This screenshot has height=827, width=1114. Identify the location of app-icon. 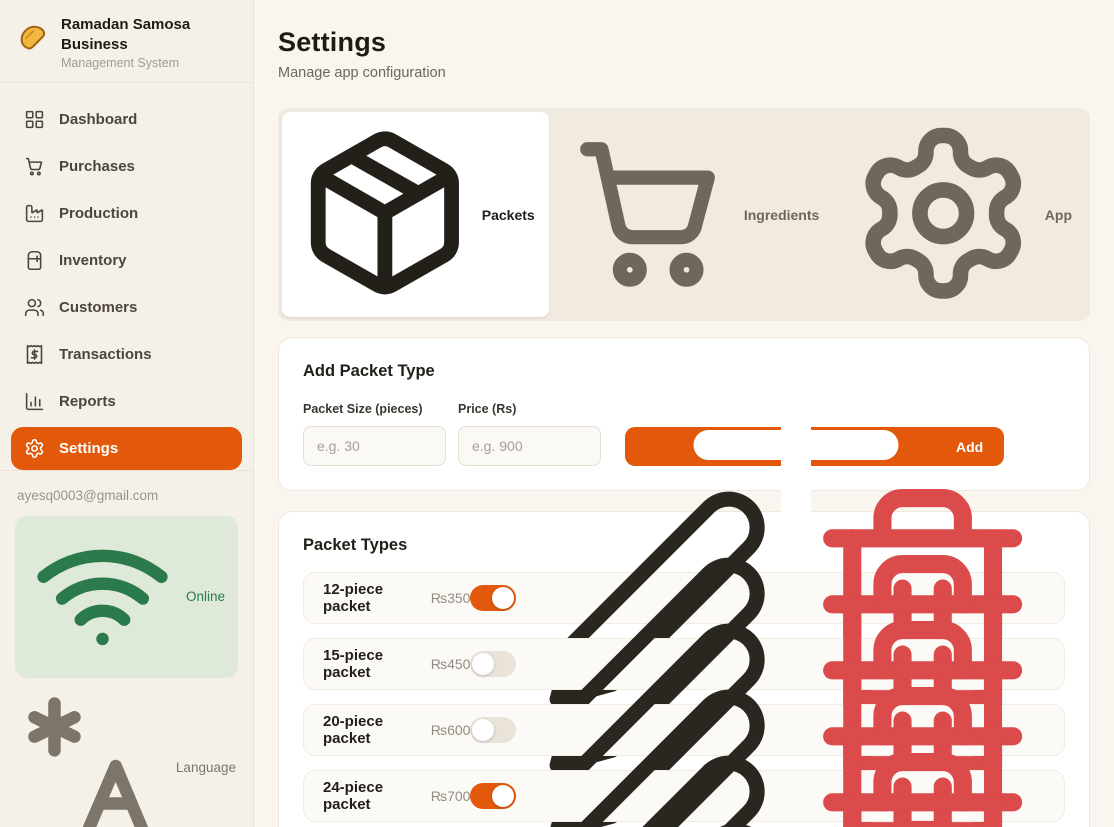
(943, 214).